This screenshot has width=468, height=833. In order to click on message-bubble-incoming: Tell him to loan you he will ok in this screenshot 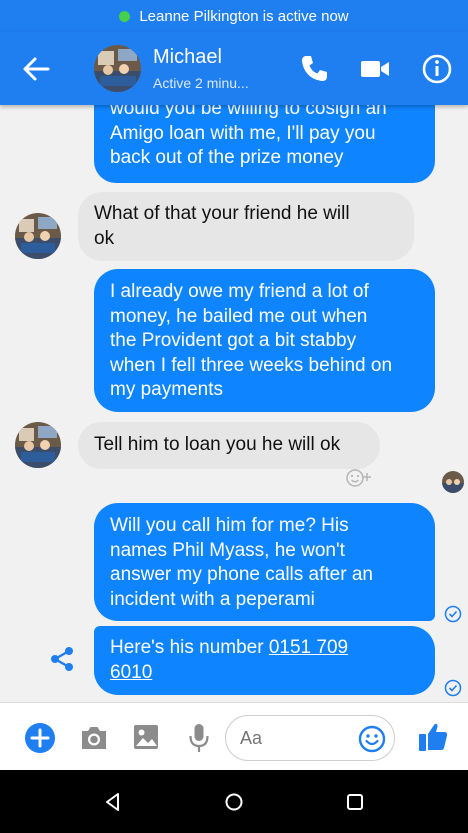, I will do `click(229, 445)`.